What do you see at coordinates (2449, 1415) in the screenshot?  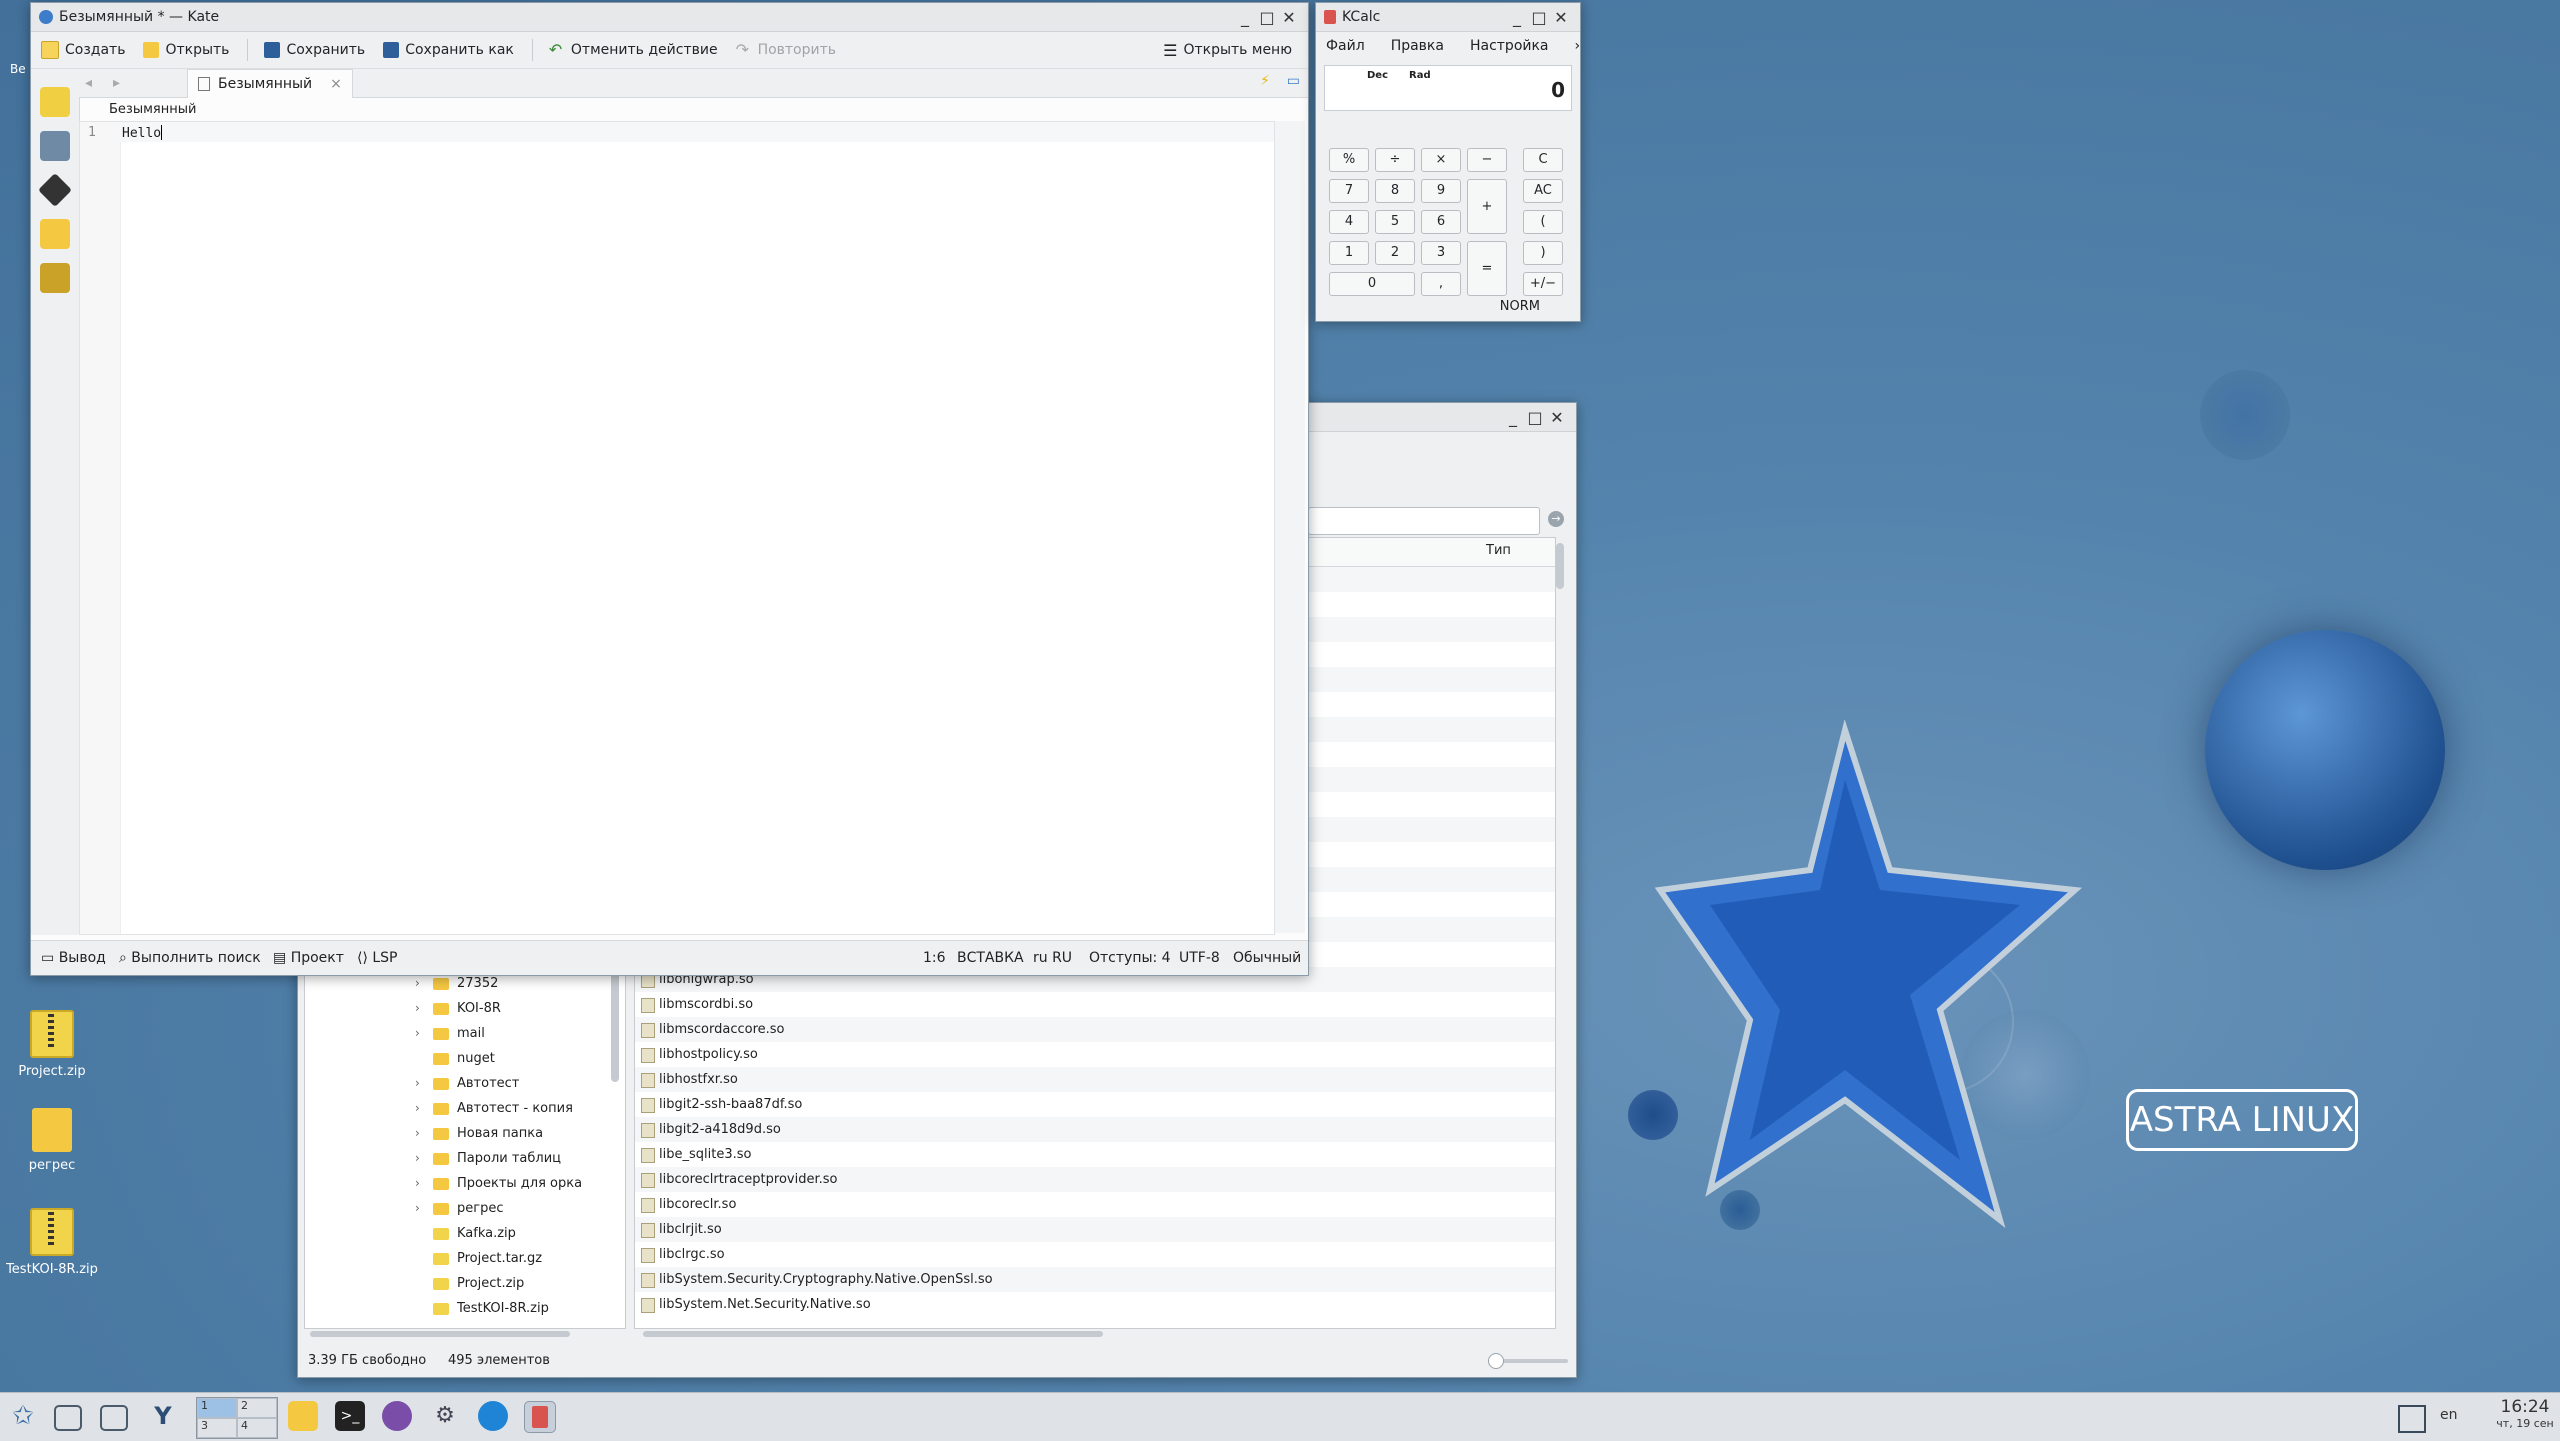 I see `keyboard-layout: en` at bounding box center [2449, 1415].